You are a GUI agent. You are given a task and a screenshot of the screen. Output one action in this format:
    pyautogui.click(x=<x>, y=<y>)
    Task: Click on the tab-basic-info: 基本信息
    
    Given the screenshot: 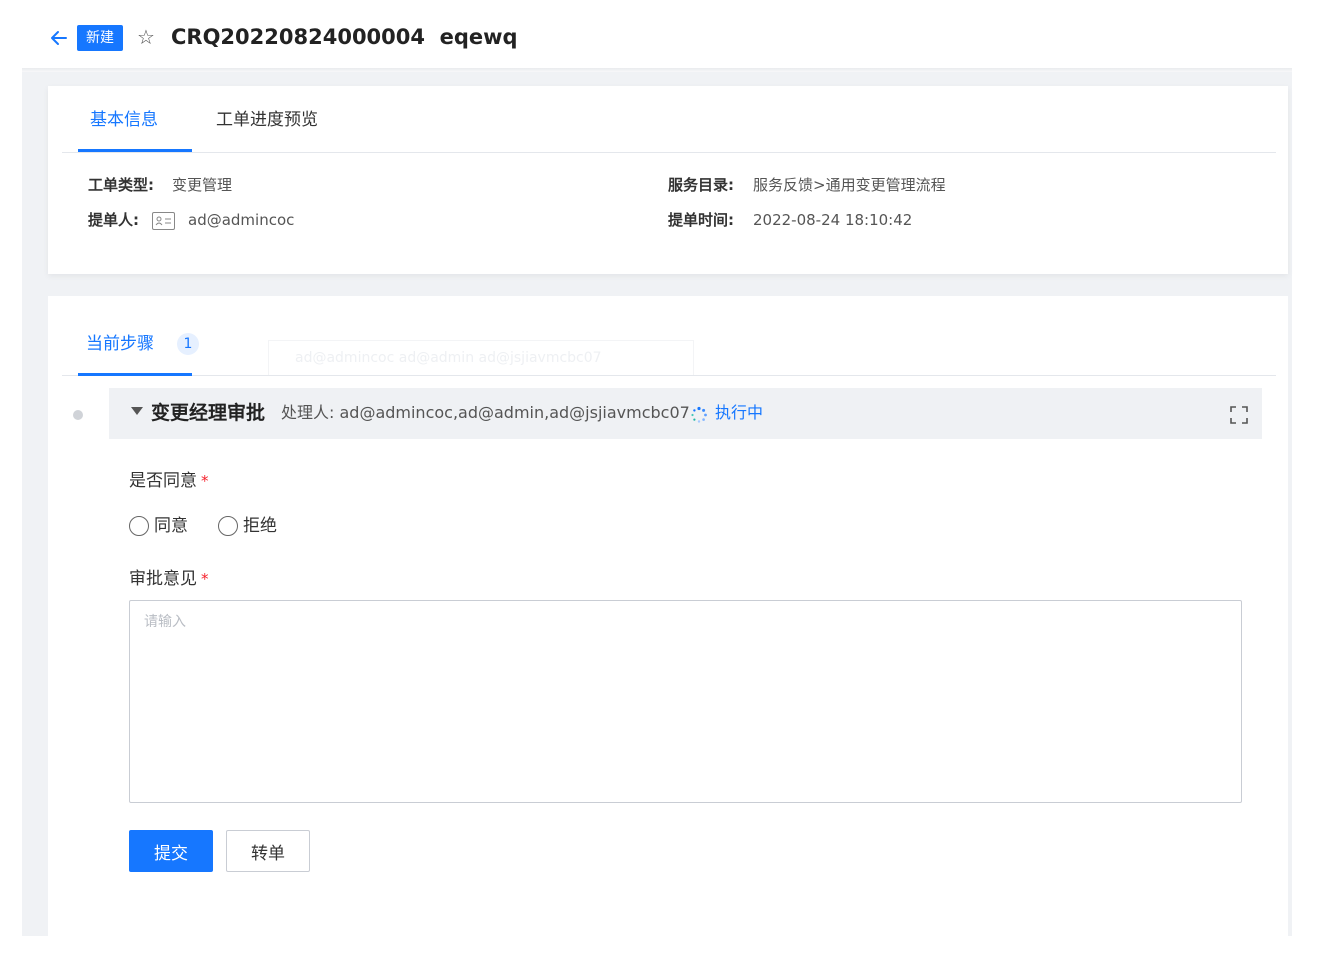 What is the action you would take?
    pyautogui.click(x=124, y=120)
    